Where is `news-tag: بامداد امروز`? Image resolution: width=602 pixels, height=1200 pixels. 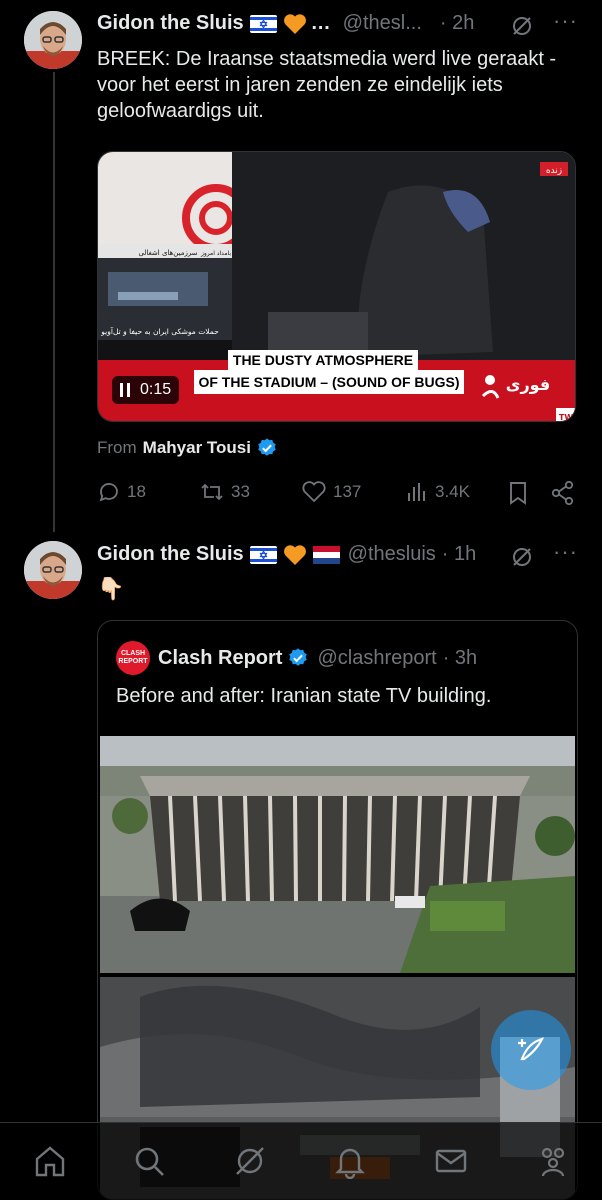 news-tag: بامداد امروز is located at coordinates (215, 253).